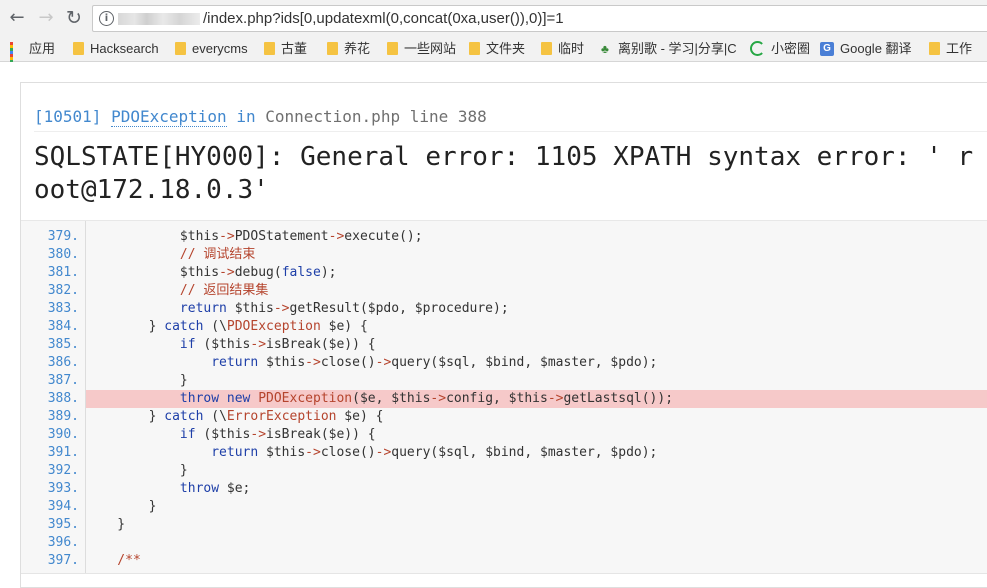  What do you see at coordinates (63, 416) in the screenshot?
I see `line-number: 389.` at bounding box center [63, 416].